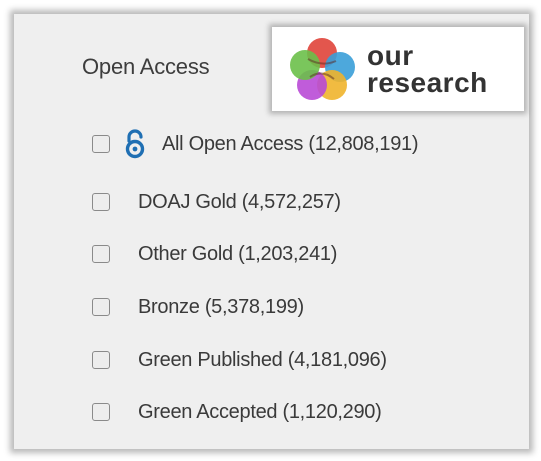  What do you see at coordinates (290, 143) in the screenshot?
I see `facet-label: All Open Access (12,808,191)` at bounding box center [290, 143].